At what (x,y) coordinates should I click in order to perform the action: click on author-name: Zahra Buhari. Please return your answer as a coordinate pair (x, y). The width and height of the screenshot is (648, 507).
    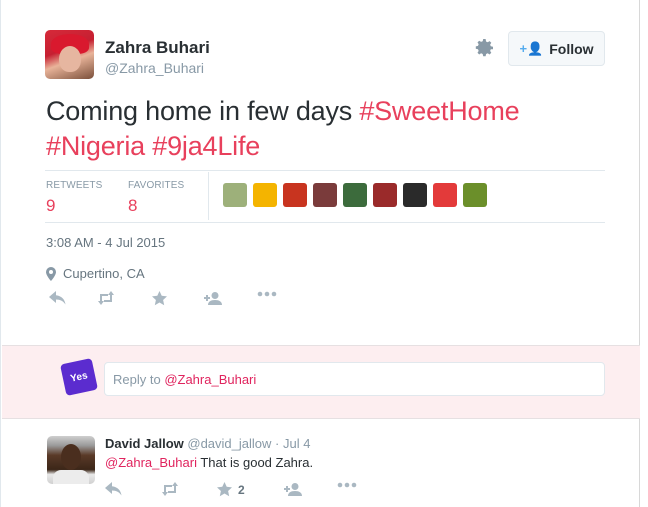
    Looking at the image, I should click on (157, 48).